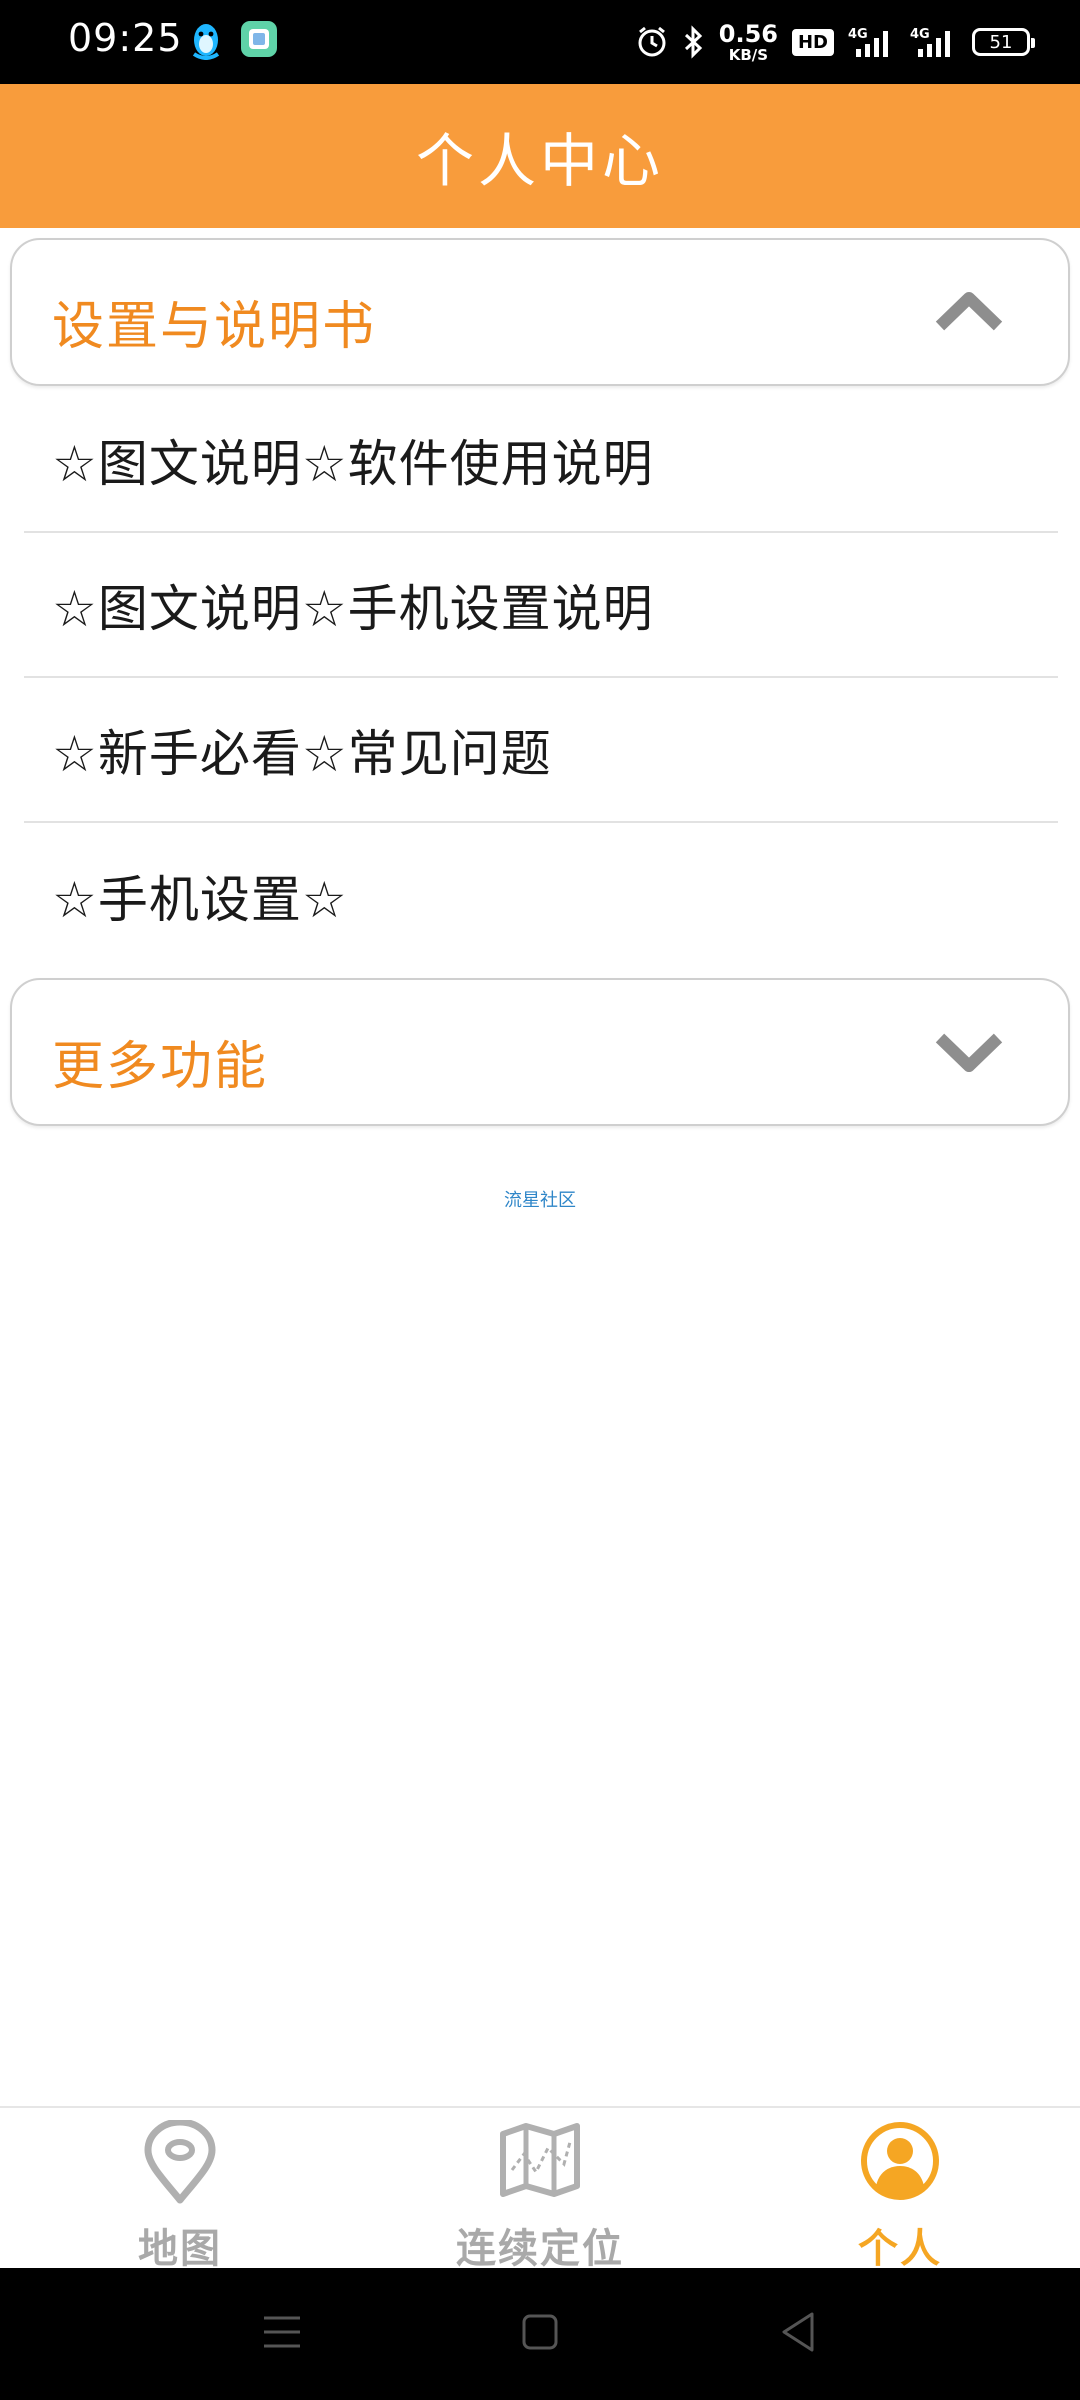 This screenshot has height=2400, width=1080. I want to click on signal-4g-icon: 4G, so click(868, 42).